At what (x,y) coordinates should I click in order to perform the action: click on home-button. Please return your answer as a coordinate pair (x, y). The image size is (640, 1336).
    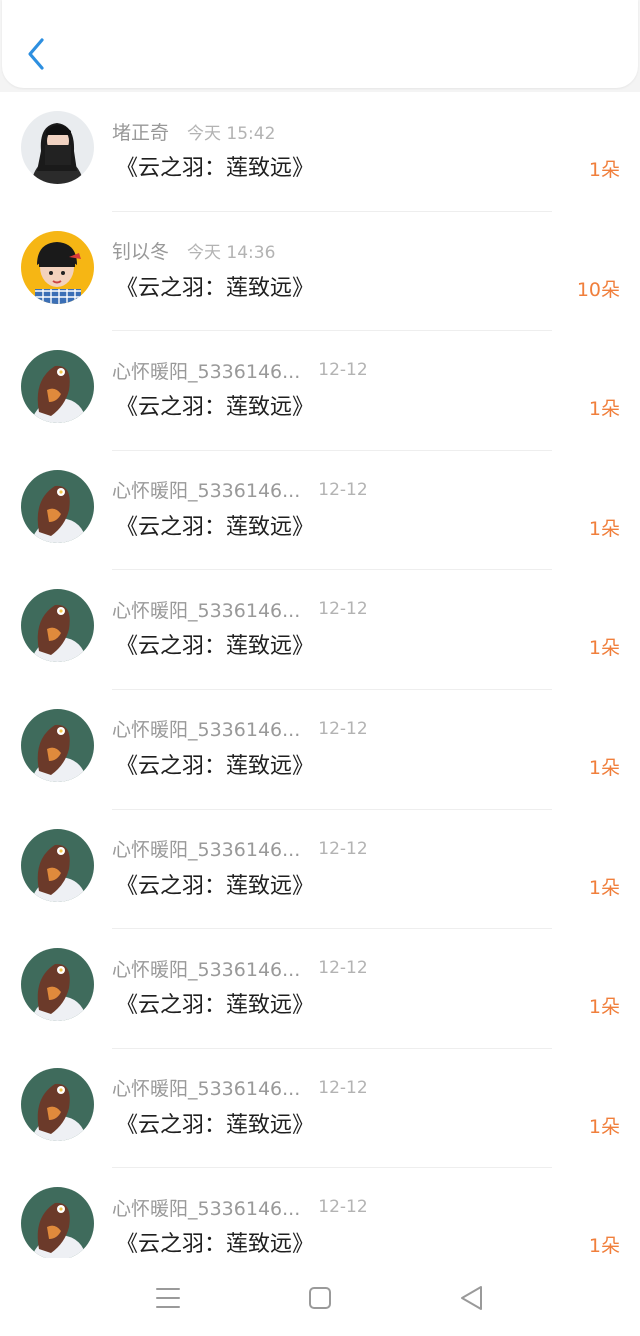
    Looking at the image, I should click on (320, 1298).